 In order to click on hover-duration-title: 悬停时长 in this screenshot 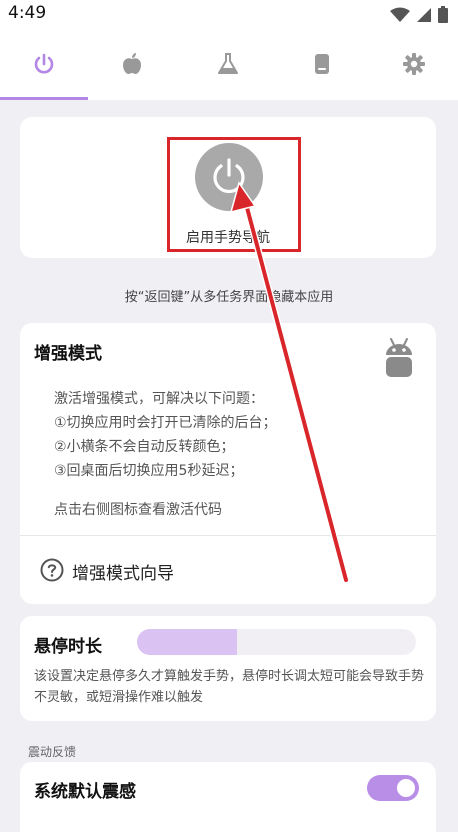, I will do `click(68, 647)`.